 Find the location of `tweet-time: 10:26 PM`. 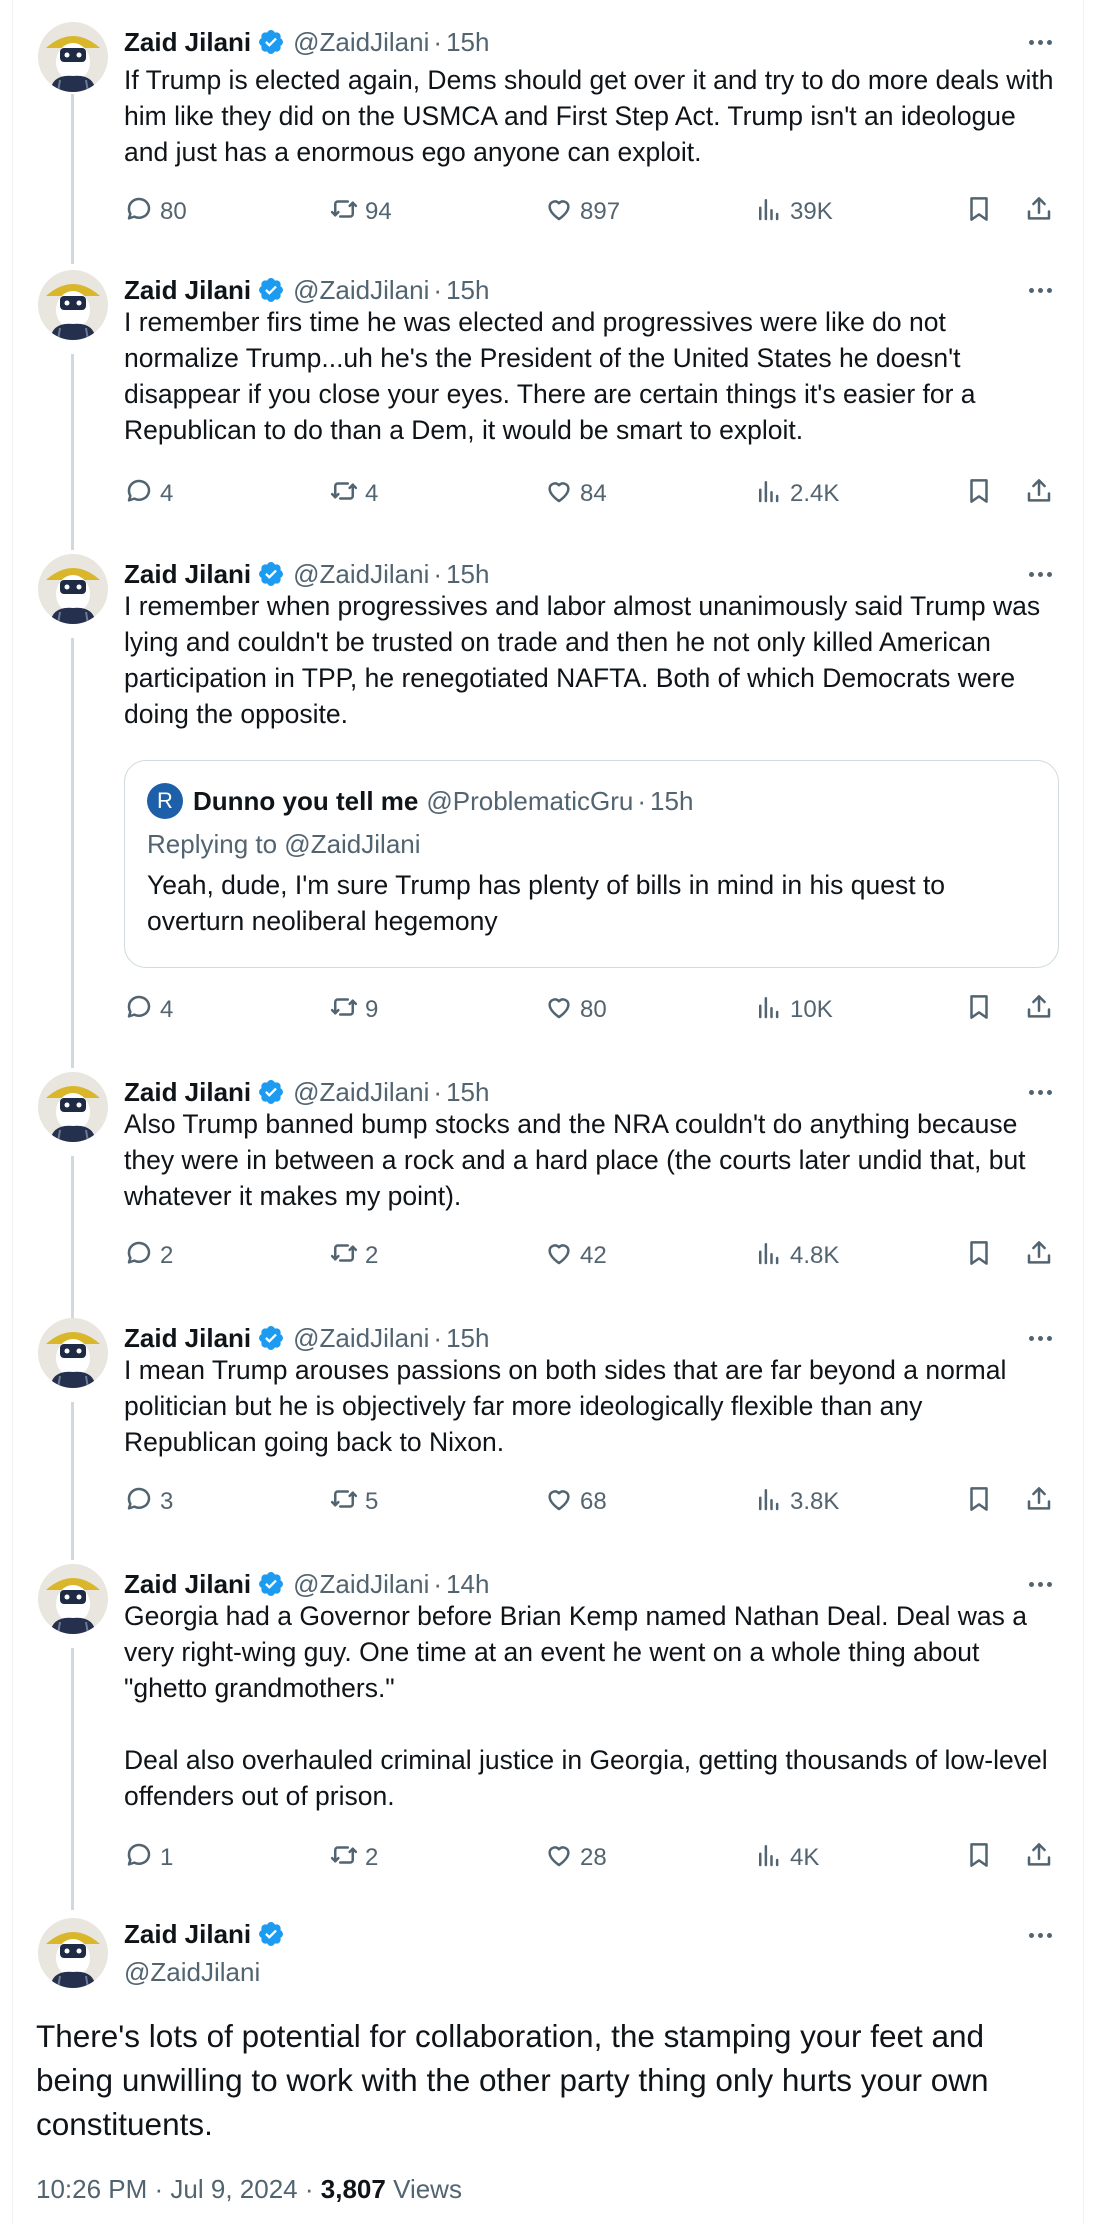

tweet-time: 10:26 PM is located at coordinates (91, 2189).